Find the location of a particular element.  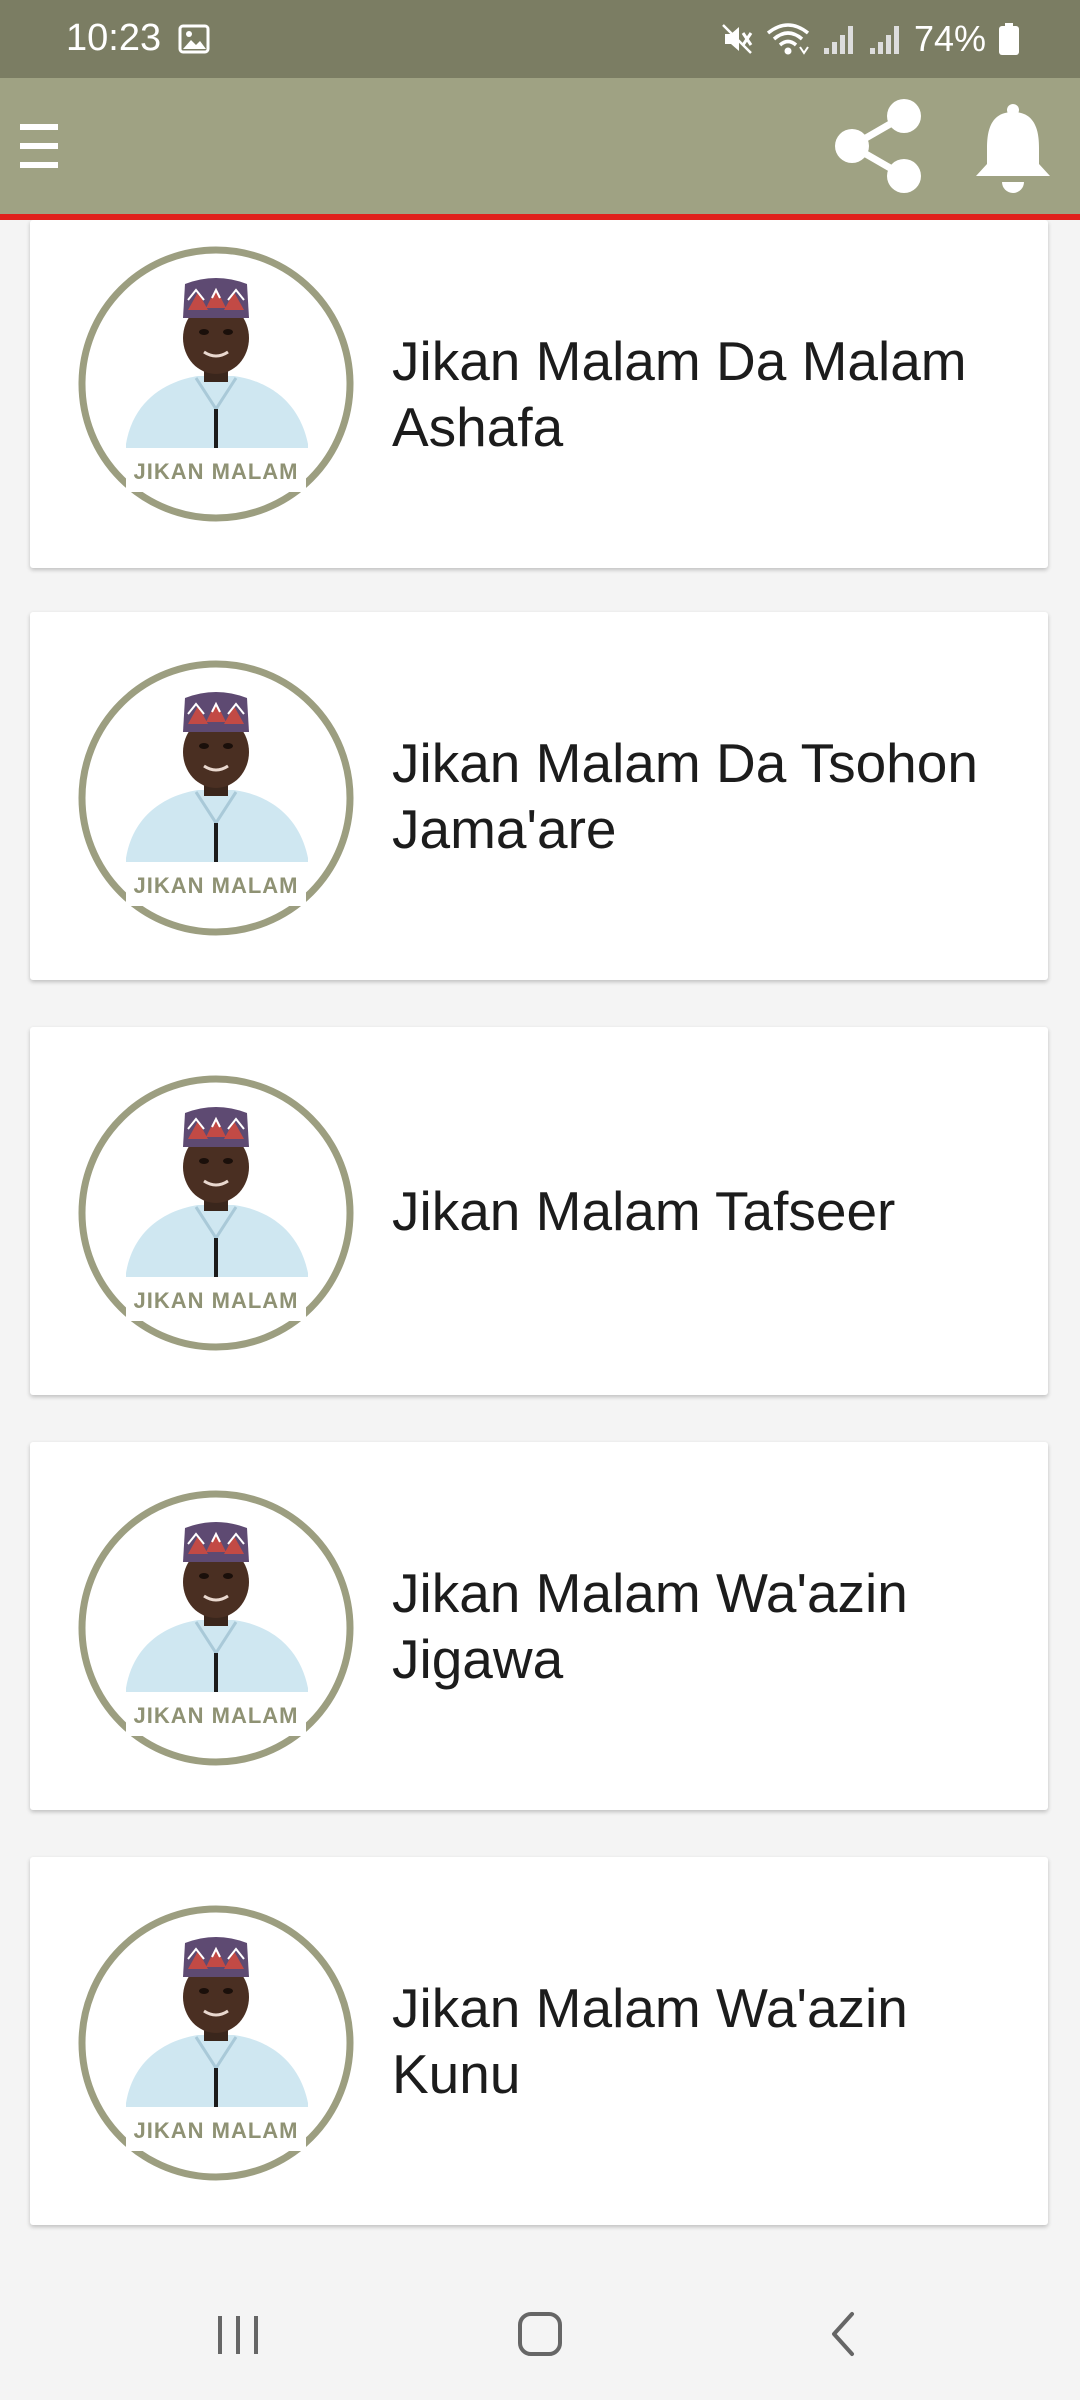

list-item: JIKAN MALAM Jikan Malam Tafseer is located at coordinates (539, 1211).